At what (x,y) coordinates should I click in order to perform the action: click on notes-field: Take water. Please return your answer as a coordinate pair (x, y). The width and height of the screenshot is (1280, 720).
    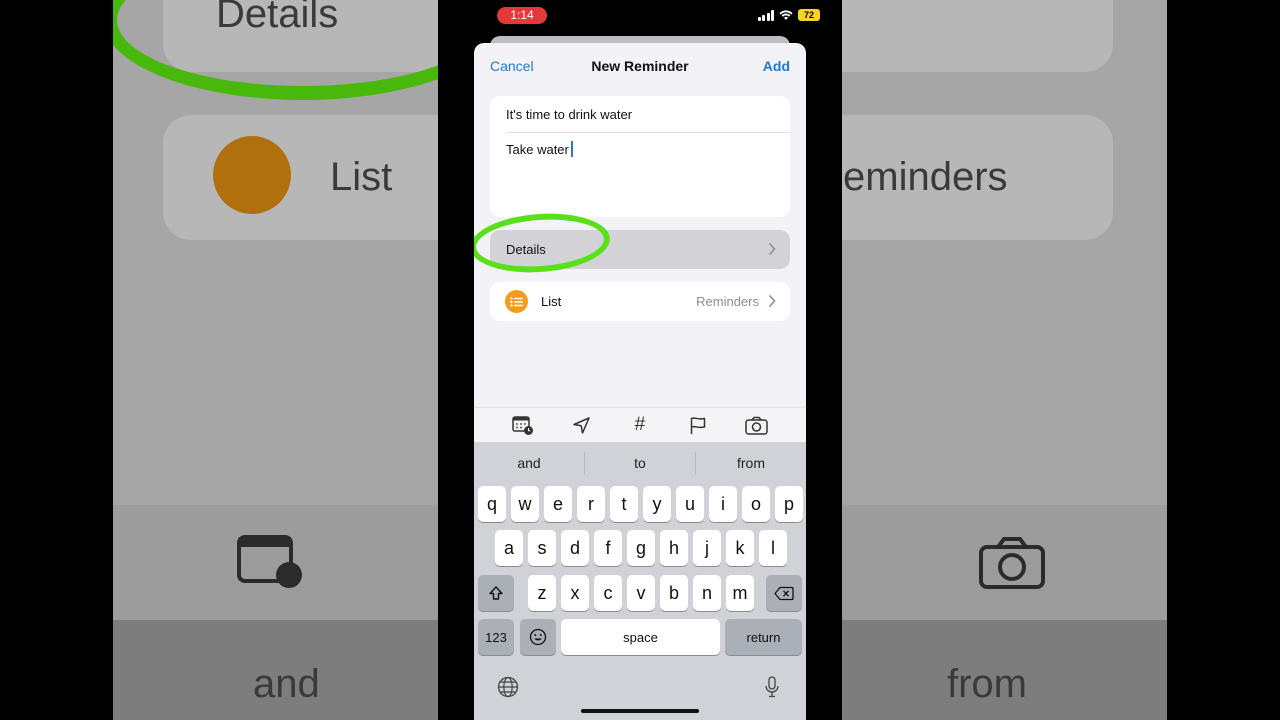
    Looking at the image, I should click on (539, 149).